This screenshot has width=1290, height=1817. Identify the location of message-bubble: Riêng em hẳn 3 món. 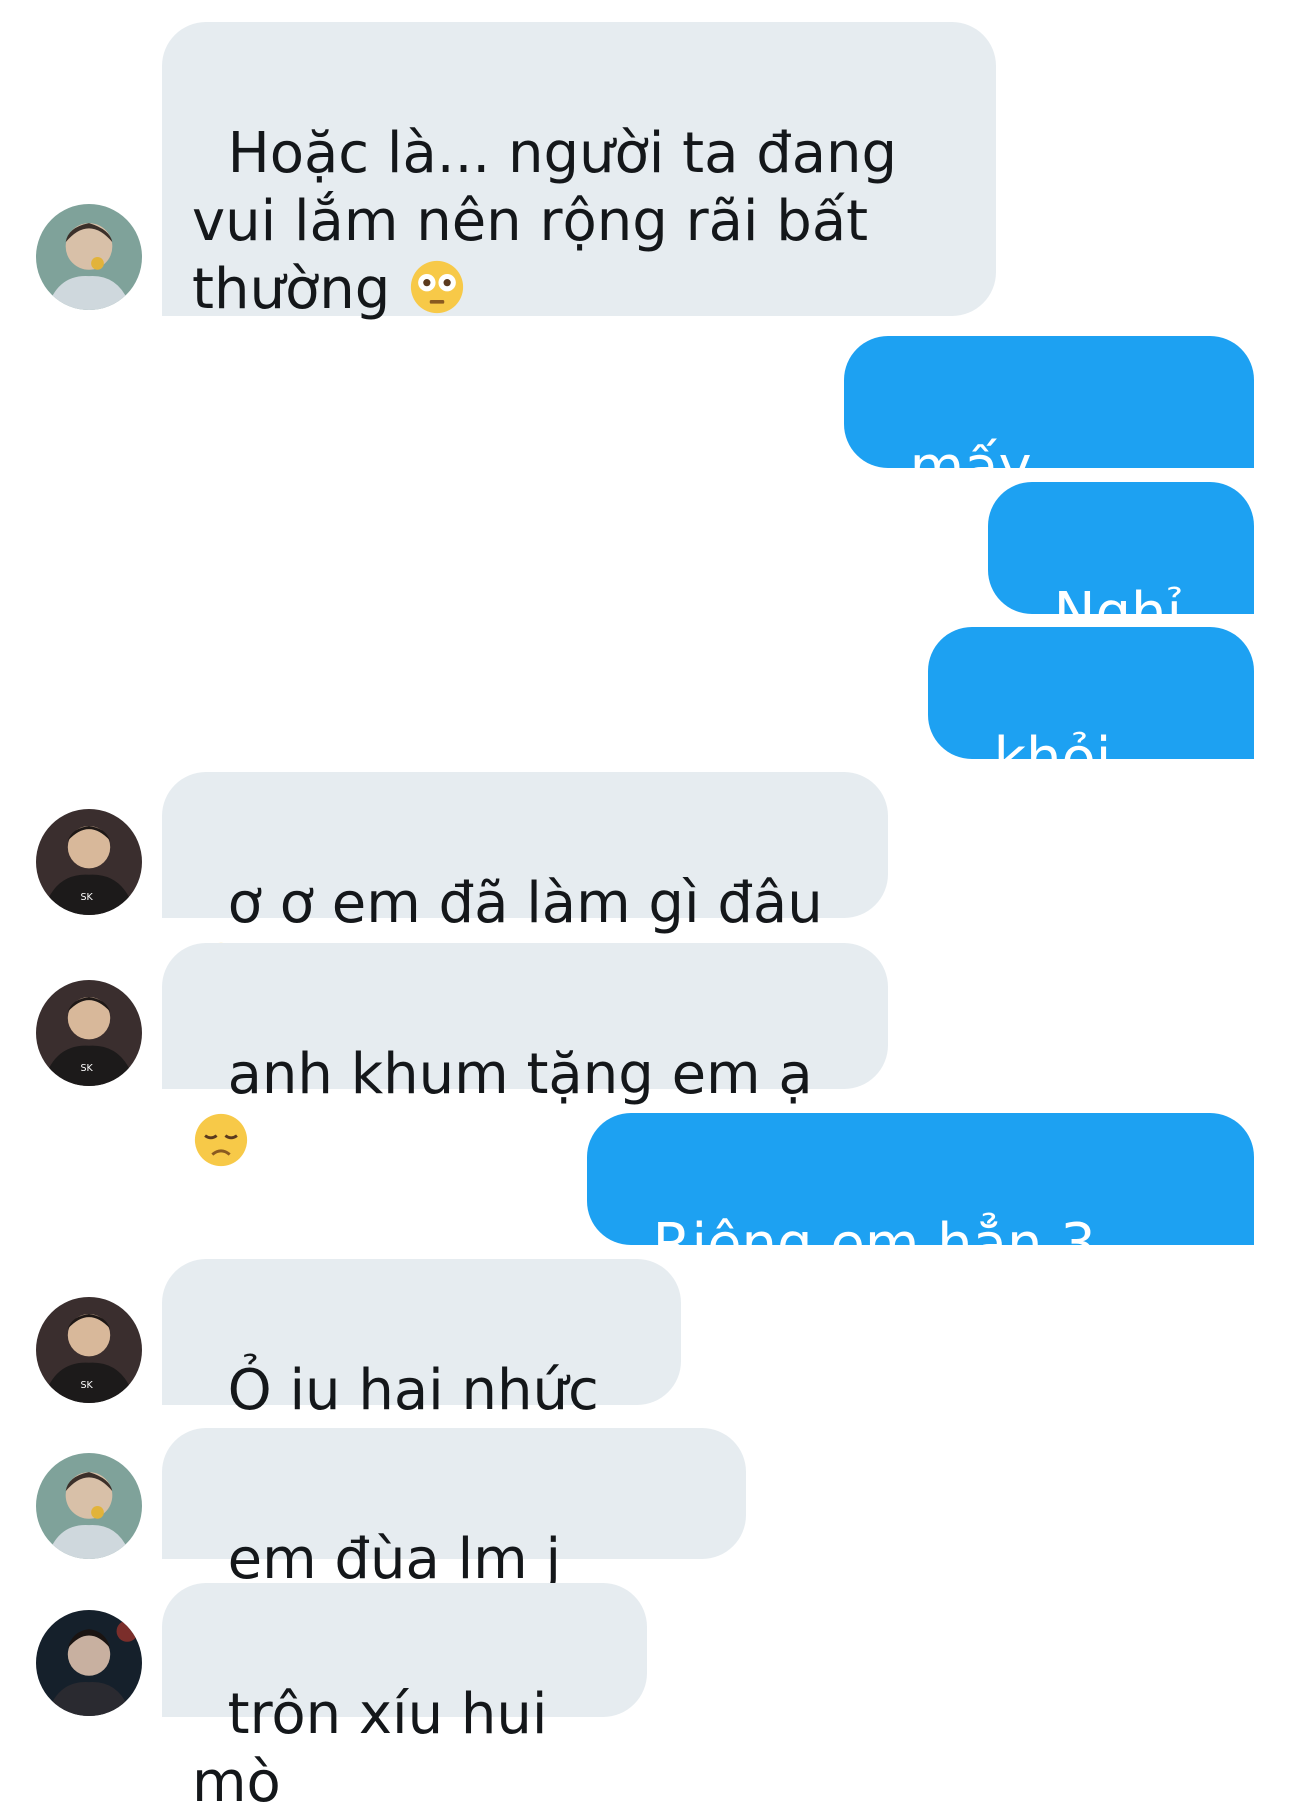
(920, 1229).